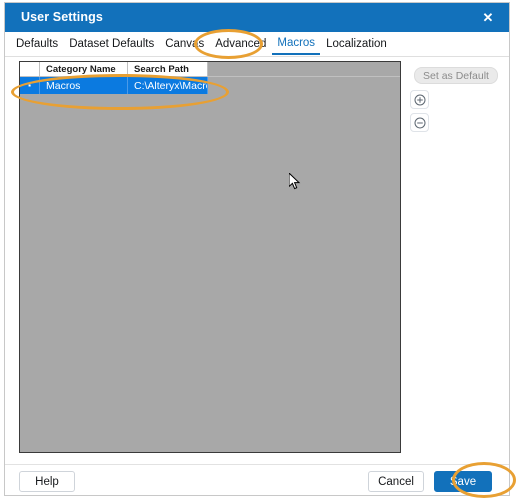 This screenshot has width=516, height=500. I want to click on set-as-default-button: Set as Default, so click(456, 75).